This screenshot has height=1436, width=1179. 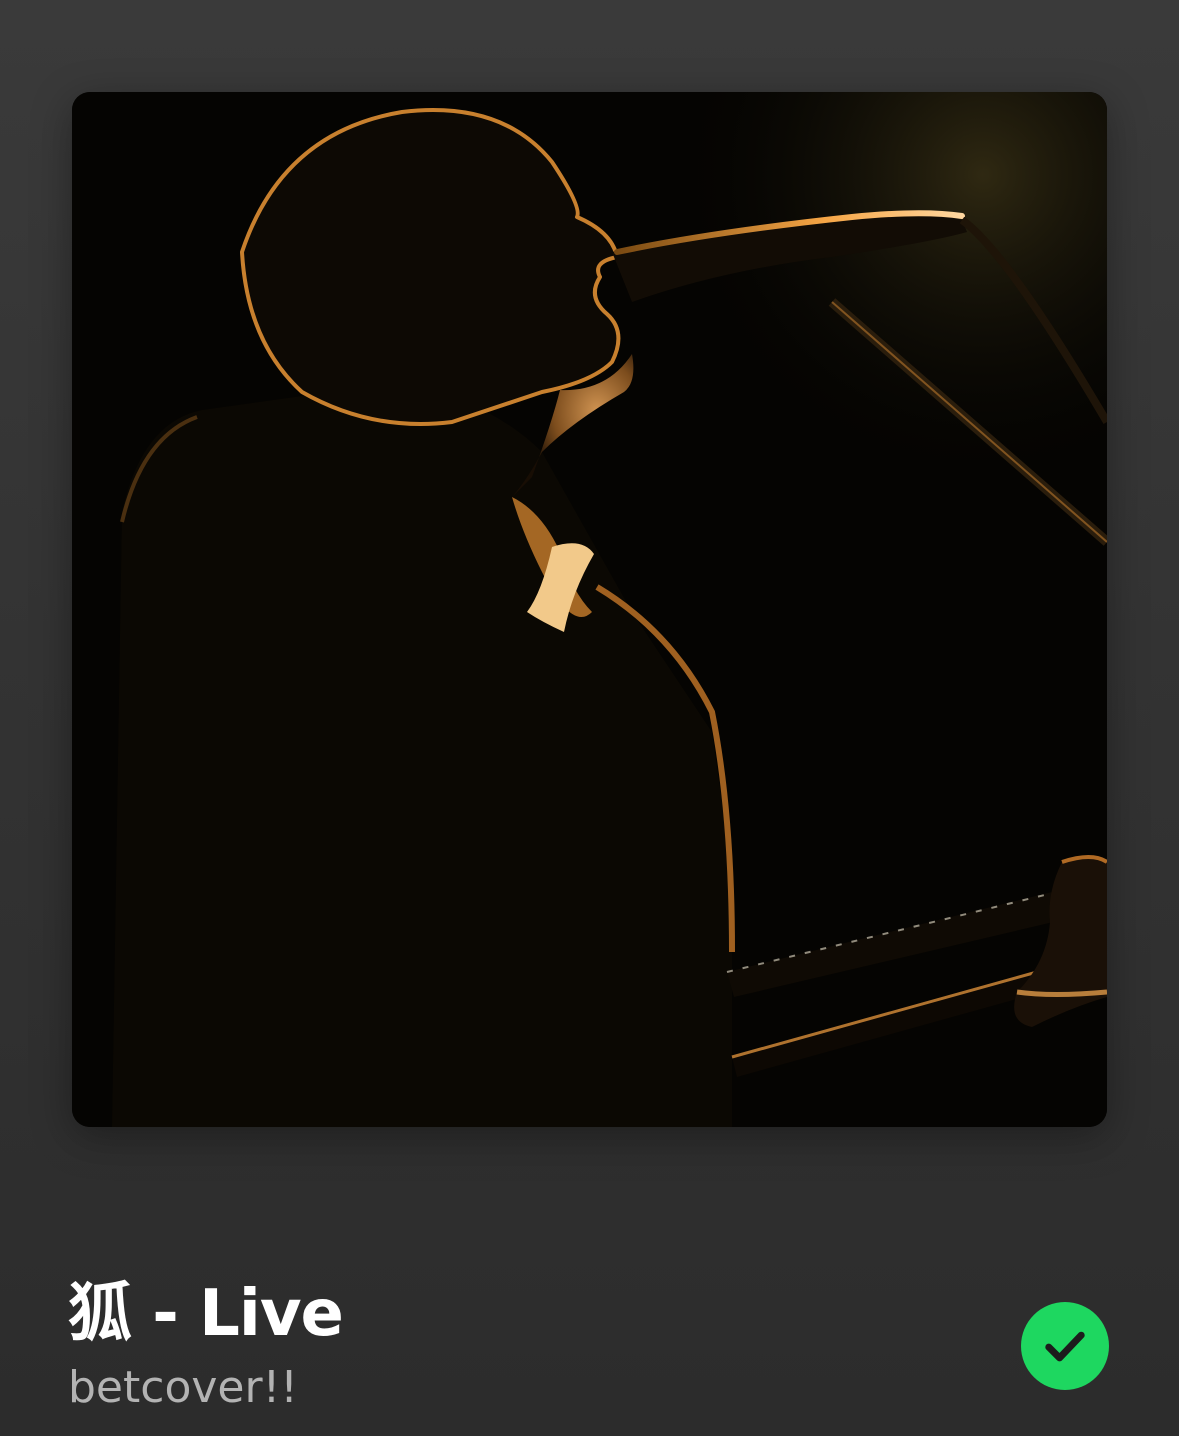 I want to click on check-icon, so click(x=1065, y=1346).